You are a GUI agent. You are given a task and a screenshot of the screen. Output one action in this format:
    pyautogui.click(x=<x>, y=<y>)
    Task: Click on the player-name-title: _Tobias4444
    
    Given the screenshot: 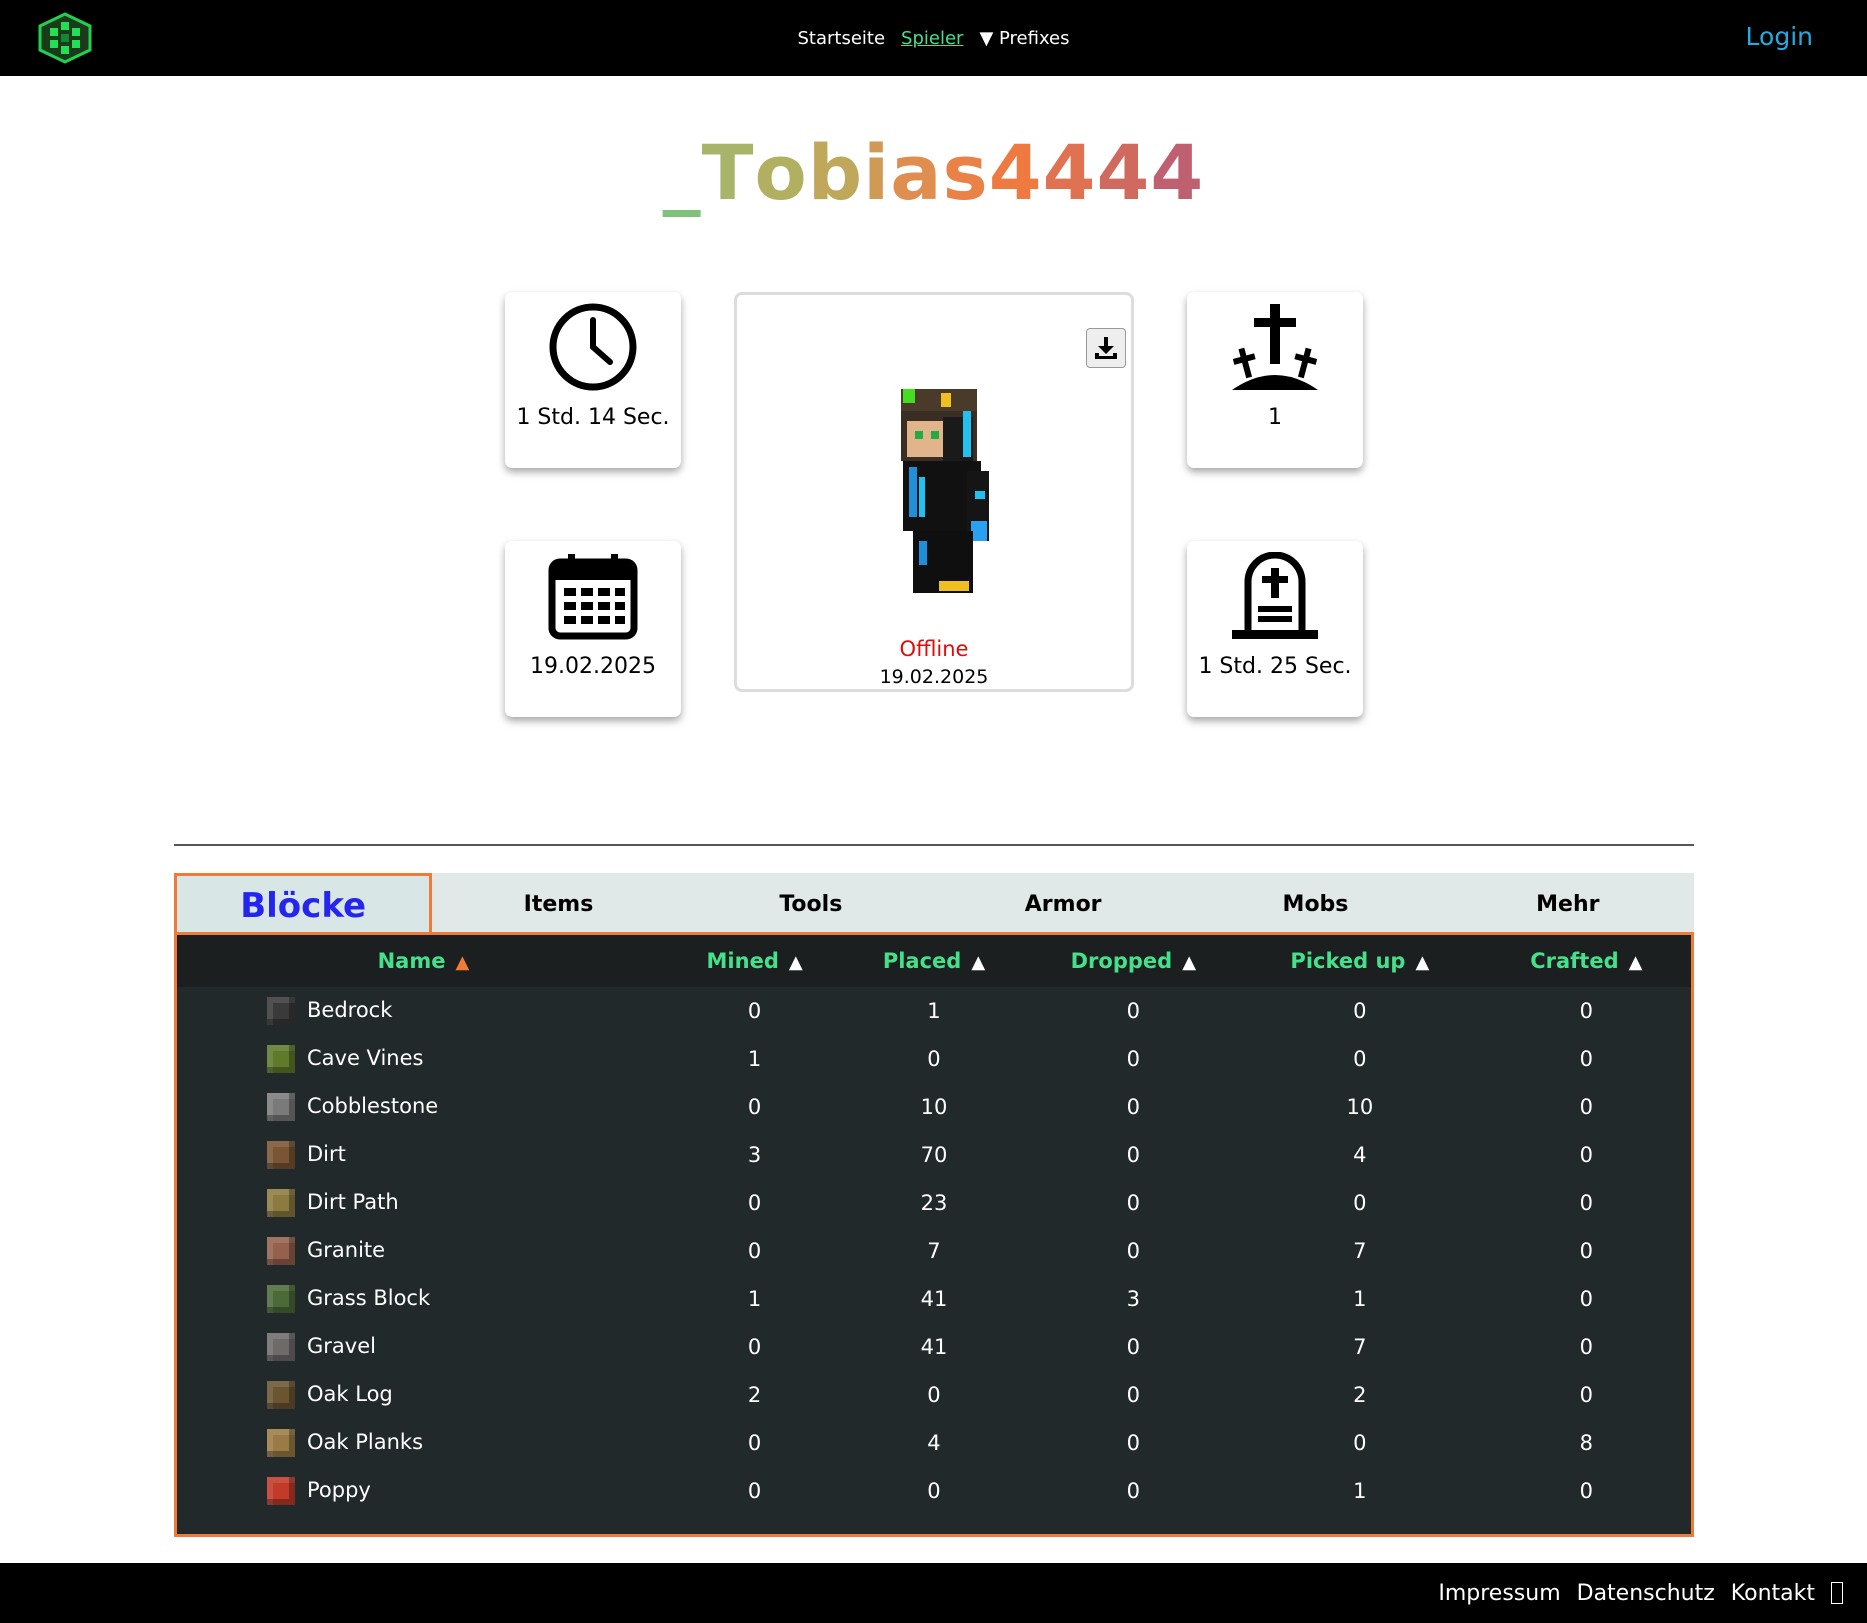 What is the action you would take?
    pyautogui.click(x=933, y=172)
    